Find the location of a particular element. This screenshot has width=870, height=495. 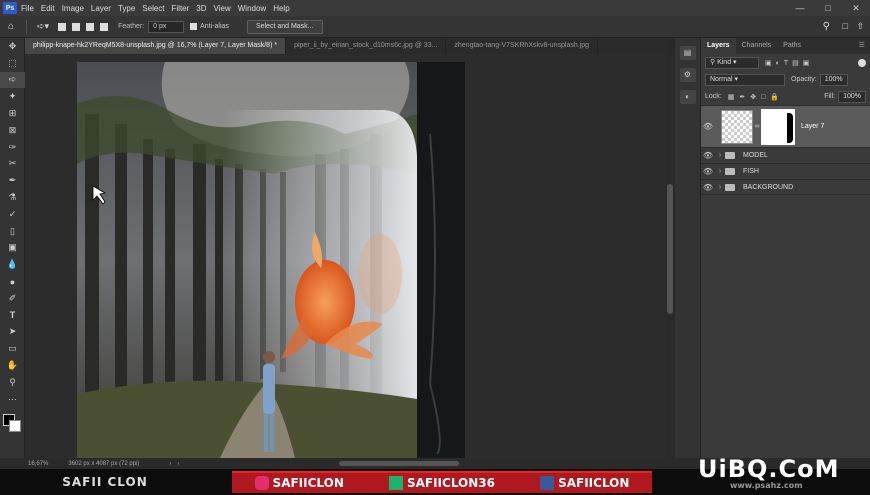

layer-row-background: 👁 › BACKGROUND is located at coordinates (785, 187).